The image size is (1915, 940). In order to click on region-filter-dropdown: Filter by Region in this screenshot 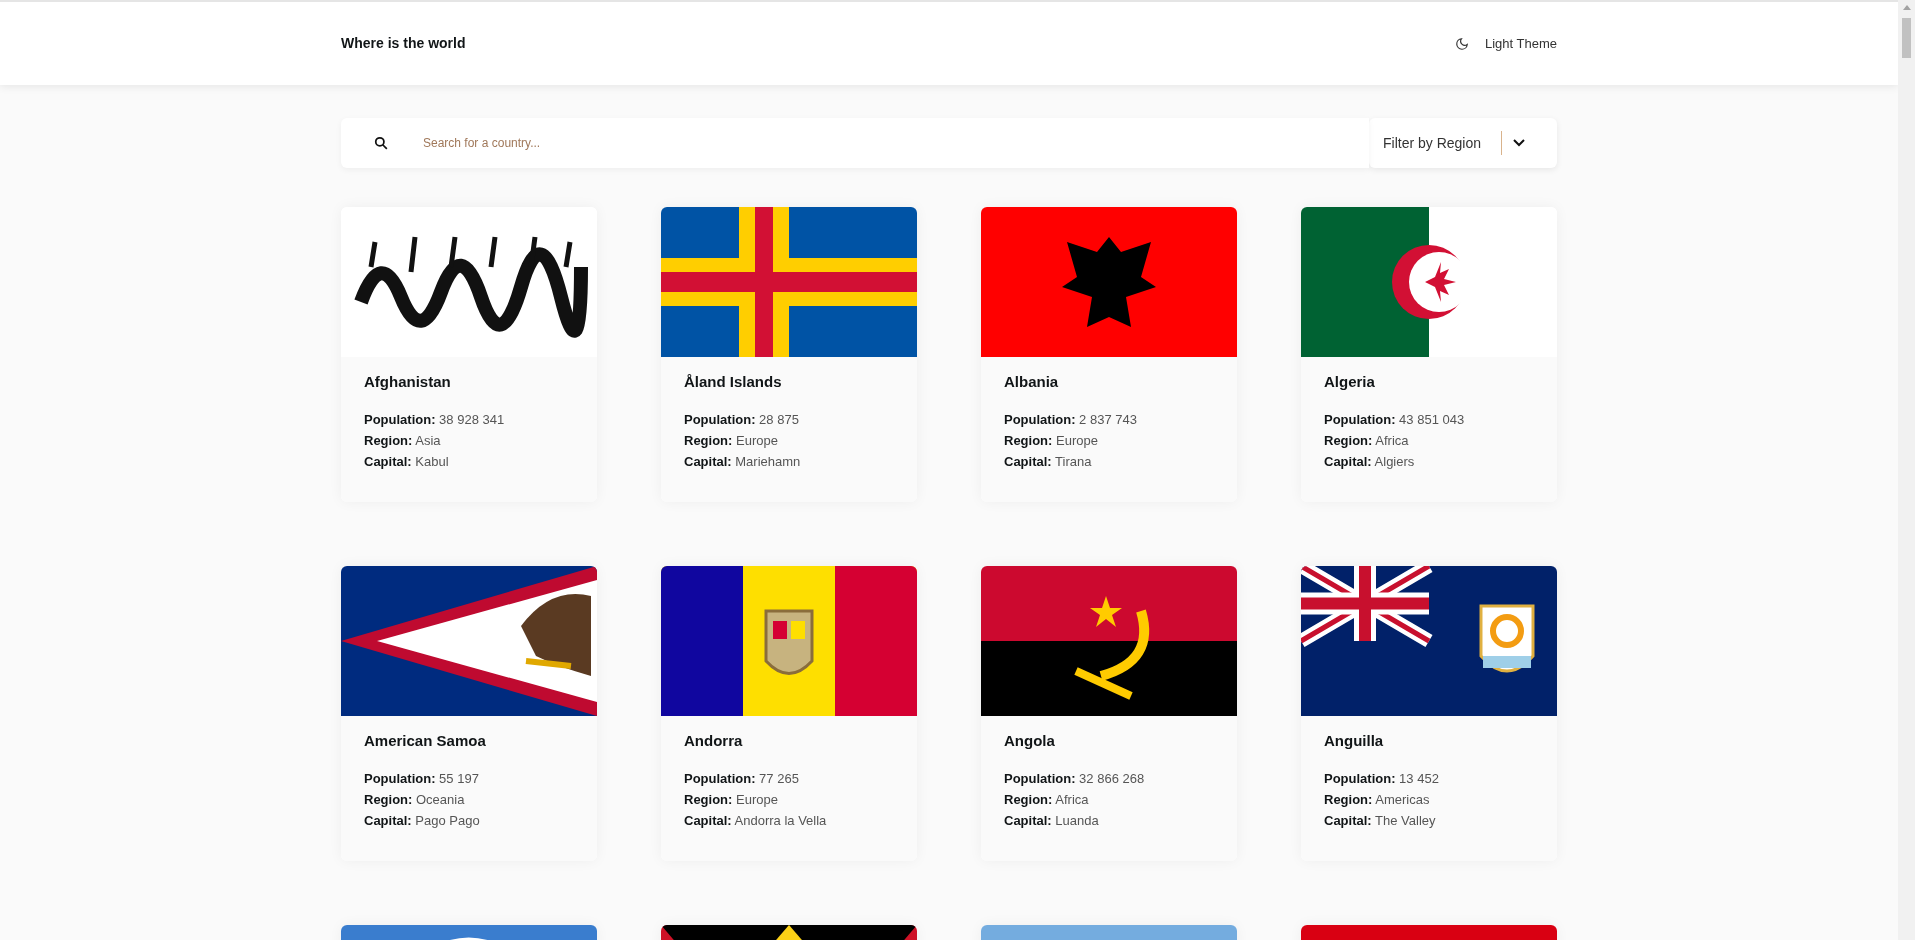, I will do `click(1463, 143)`.